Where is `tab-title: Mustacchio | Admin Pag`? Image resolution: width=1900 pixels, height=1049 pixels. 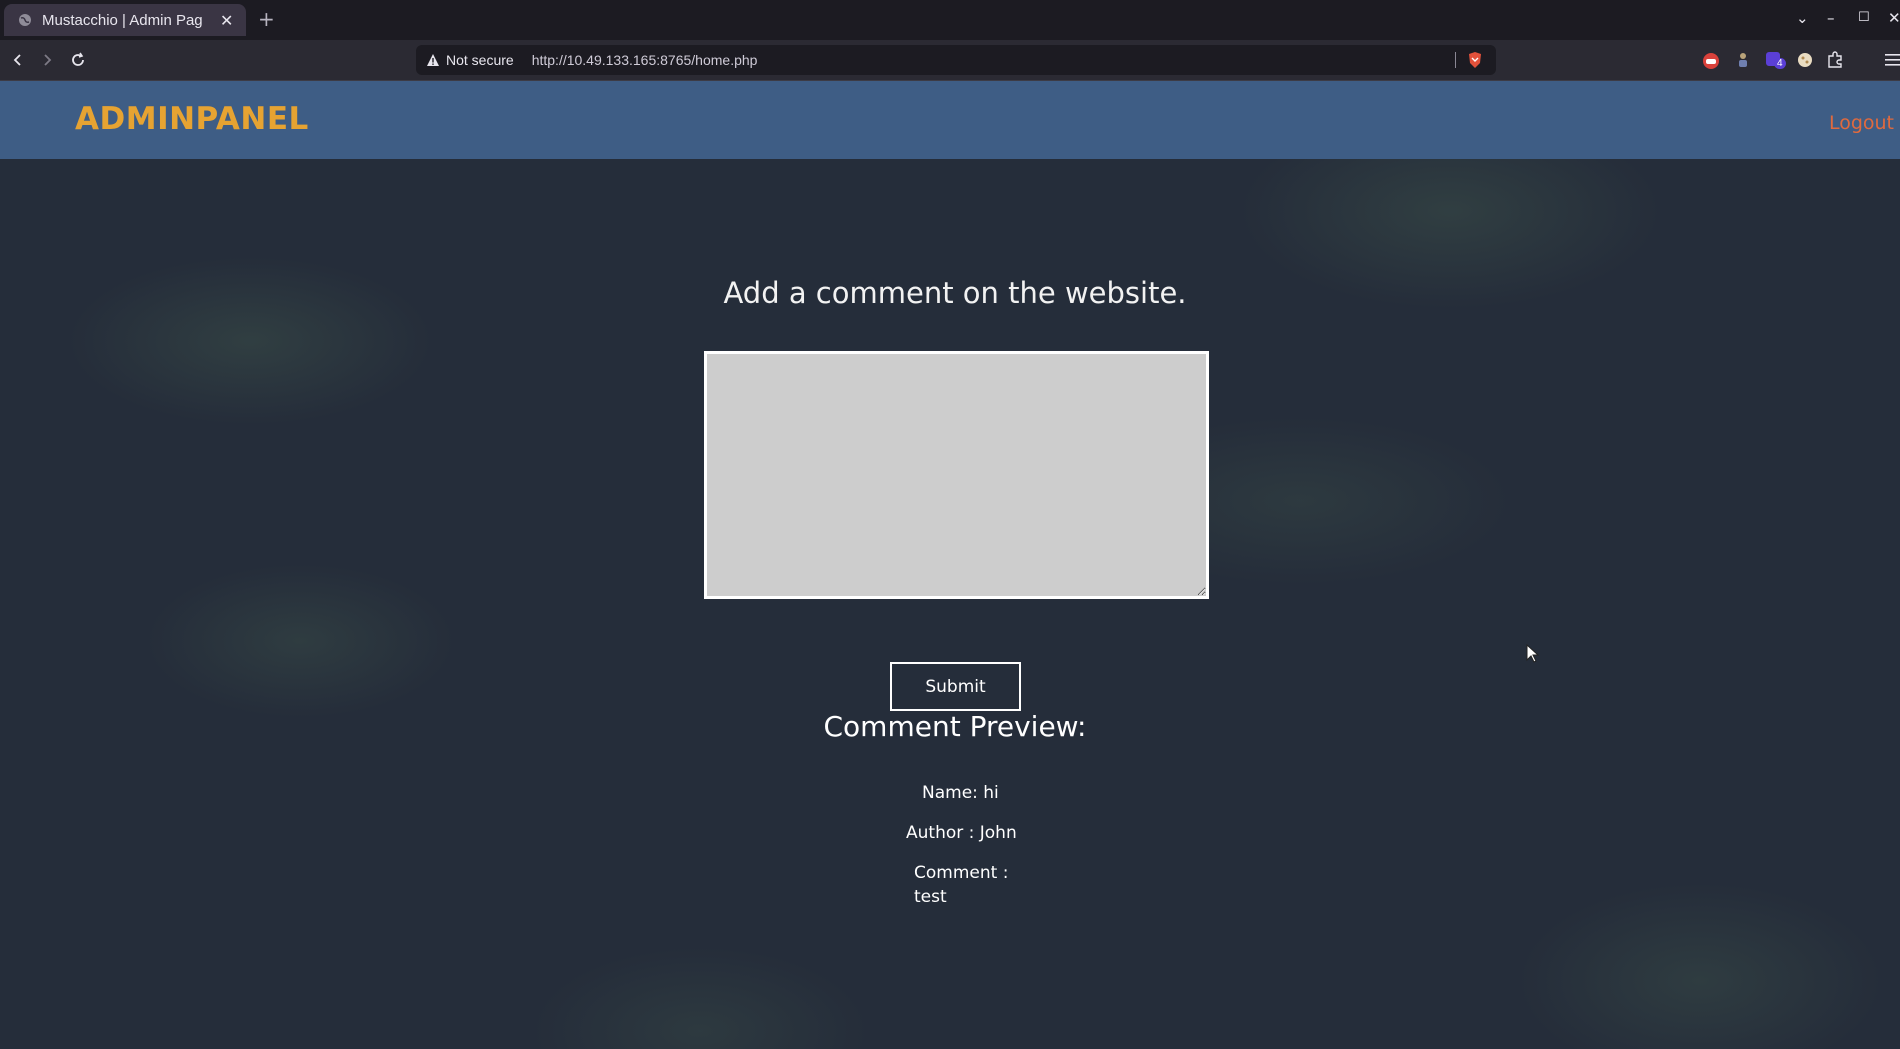
tab-title: Mustacchio | Admin Pag is located at coordinates (122, 20).